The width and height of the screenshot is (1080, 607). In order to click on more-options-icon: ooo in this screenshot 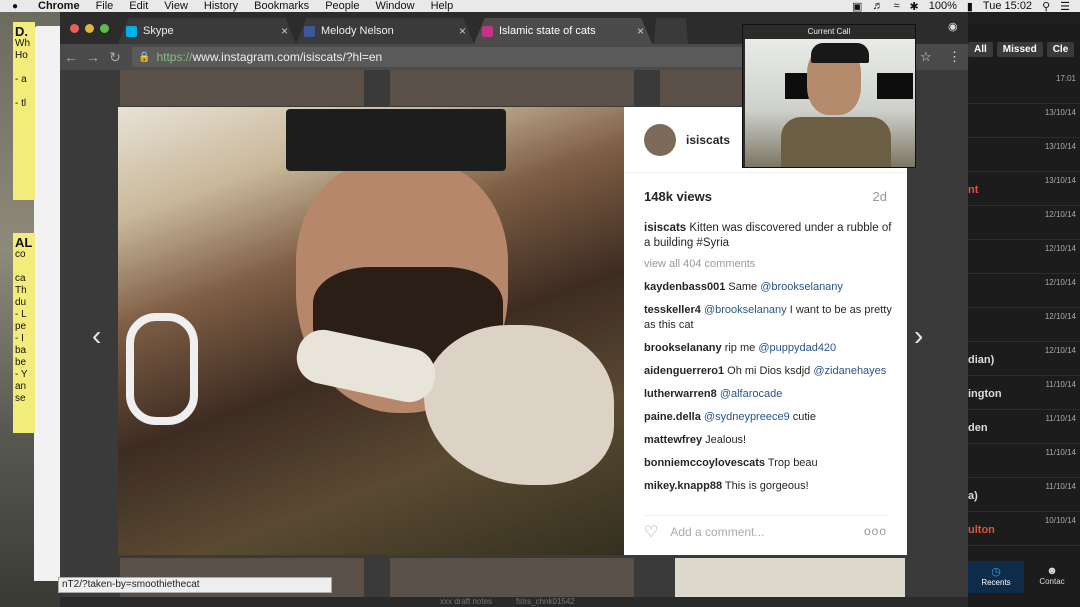, I will do `click(875, 531)`.